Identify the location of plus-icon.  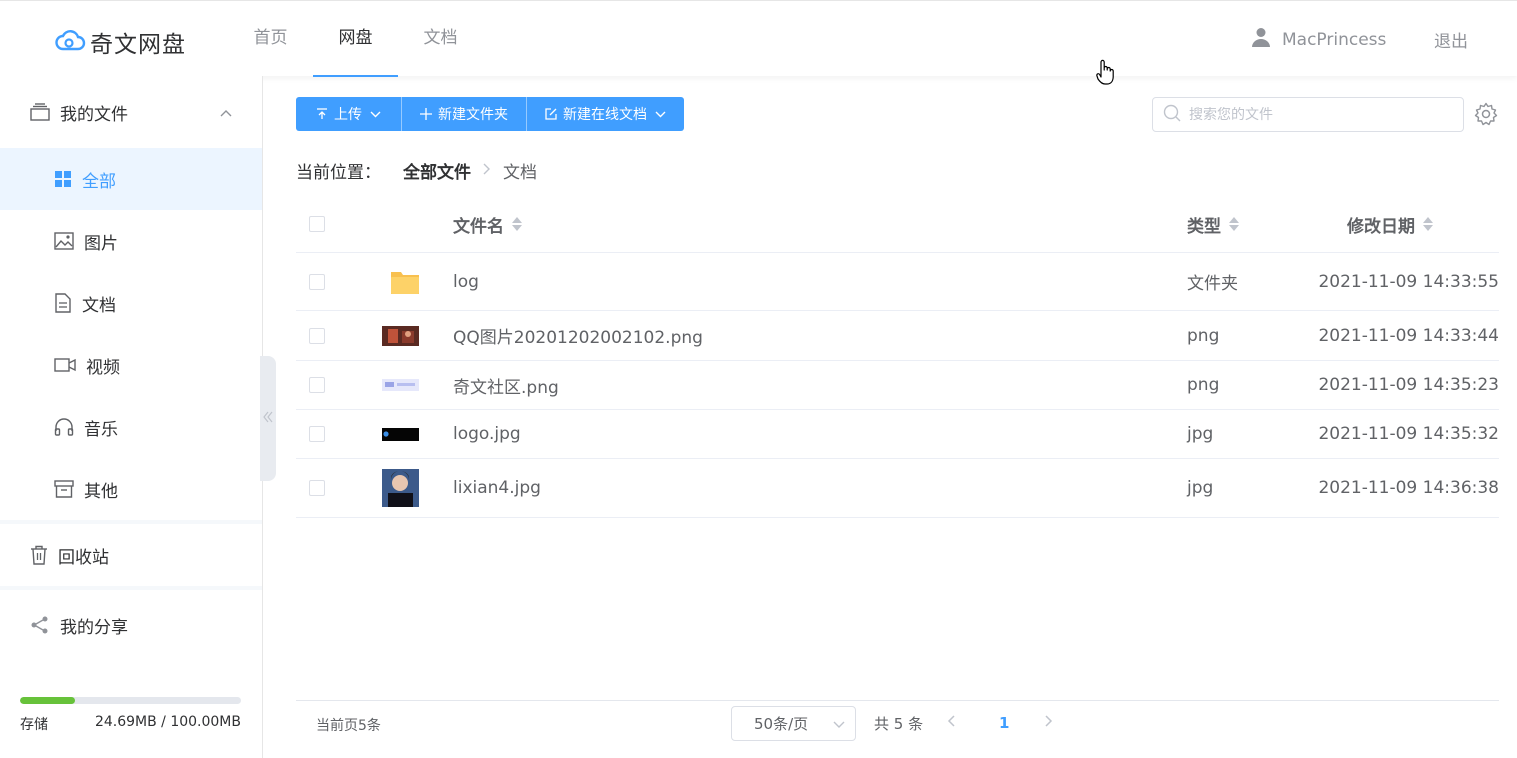
(426, 114).